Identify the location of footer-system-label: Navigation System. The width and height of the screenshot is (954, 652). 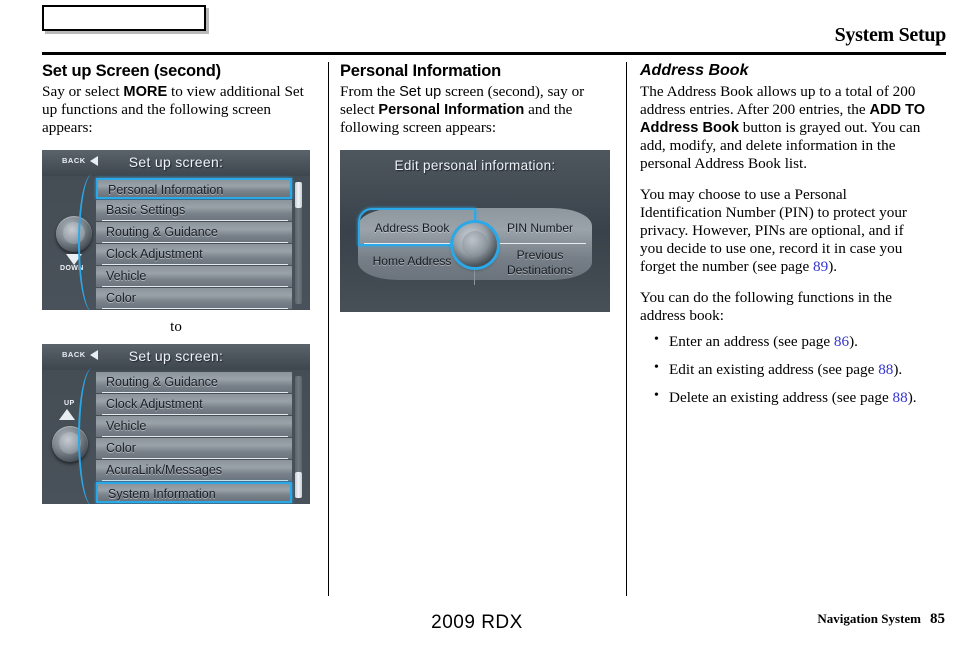
(869, 618).